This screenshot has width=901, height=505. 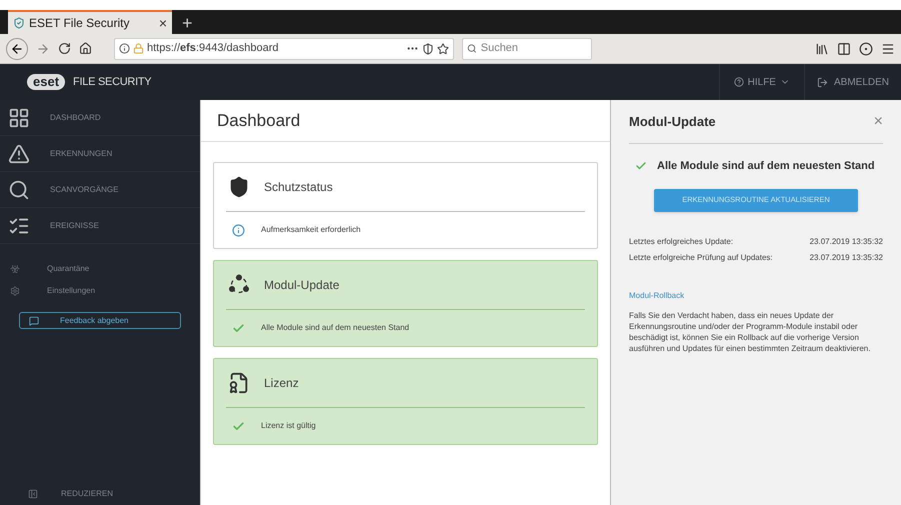 I want to click on tab-title: ESET File Security, so click(x=79, y=23).